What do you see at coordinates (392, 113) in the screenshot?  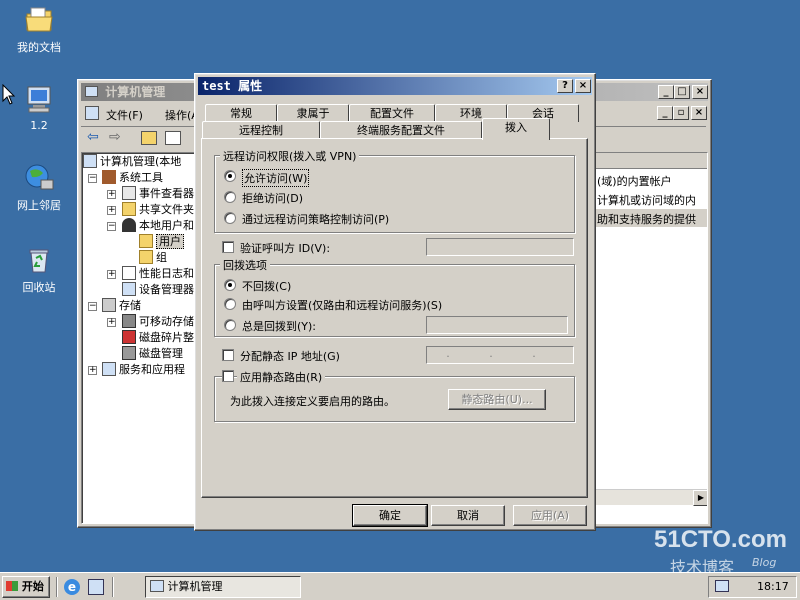 I see `tab-profile: 配置文件` at bounding box center [392, 113].